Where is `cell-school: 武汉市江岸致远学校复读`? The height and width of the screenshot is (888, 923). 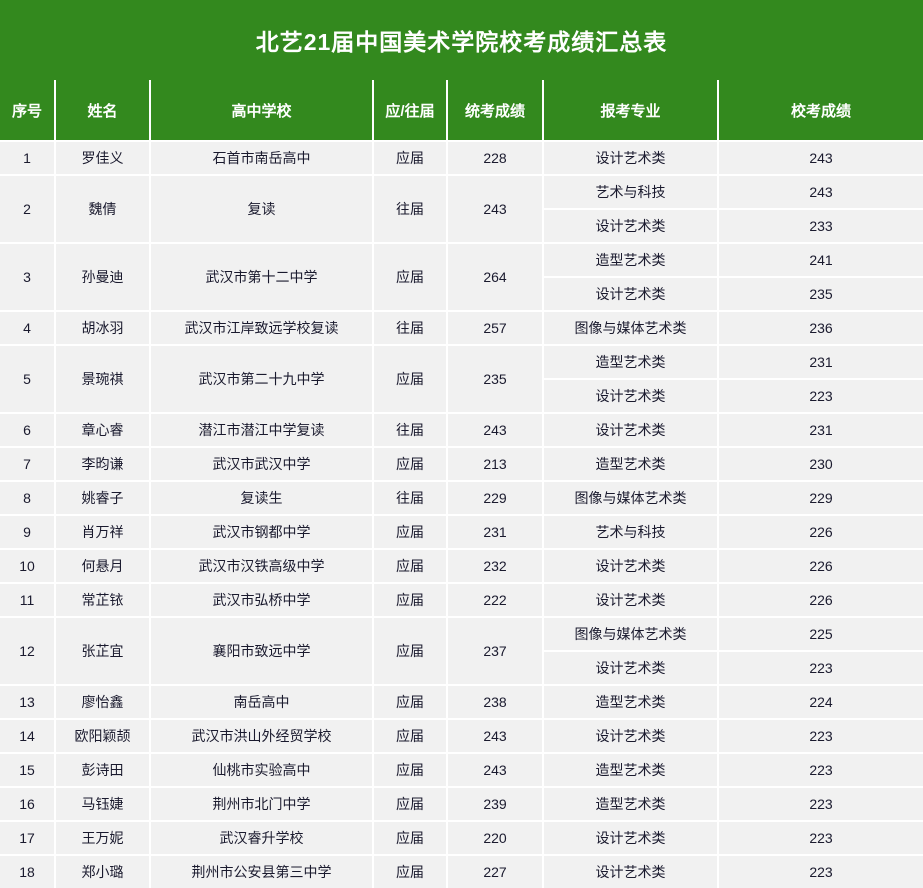
cell-school: 武汉市江岸致远学校复读 is located at coordinates (262, 328).